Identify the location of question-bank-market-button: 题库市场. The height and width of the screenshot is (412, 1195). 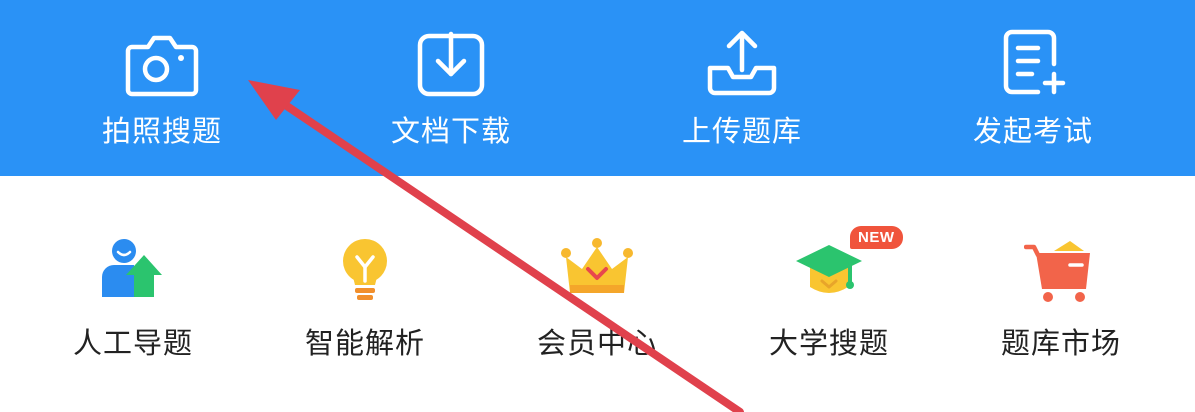
(1061, 300).